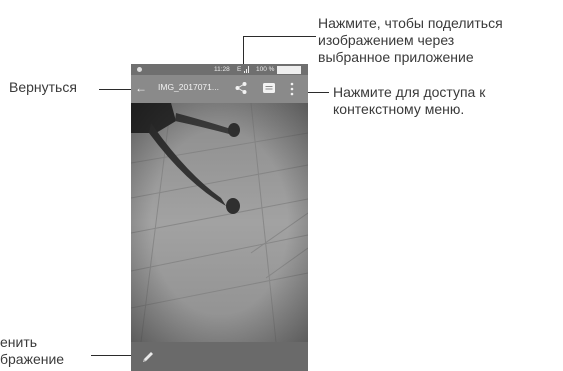  Describe the element at coordinates (219, 356) in the screenshot. I see `bottom-bar` at that location.